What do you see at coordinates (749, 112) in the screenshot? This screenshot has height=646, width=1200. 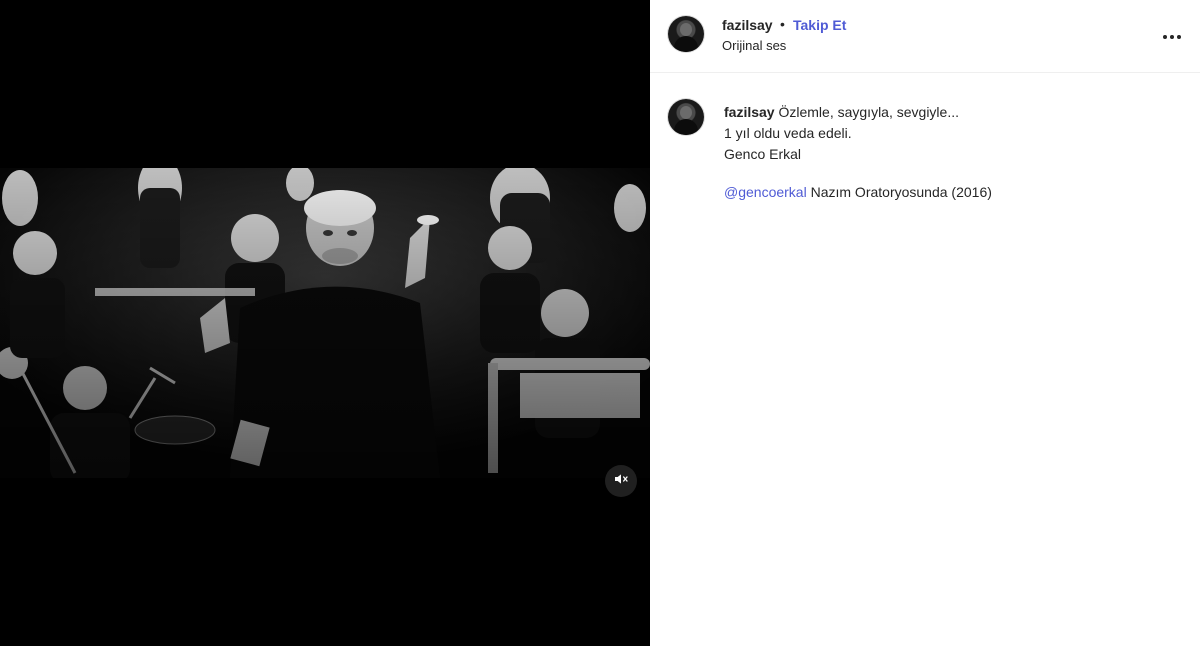 I see `caption-username-link: fazilsay` at bounding box center [749, 112].